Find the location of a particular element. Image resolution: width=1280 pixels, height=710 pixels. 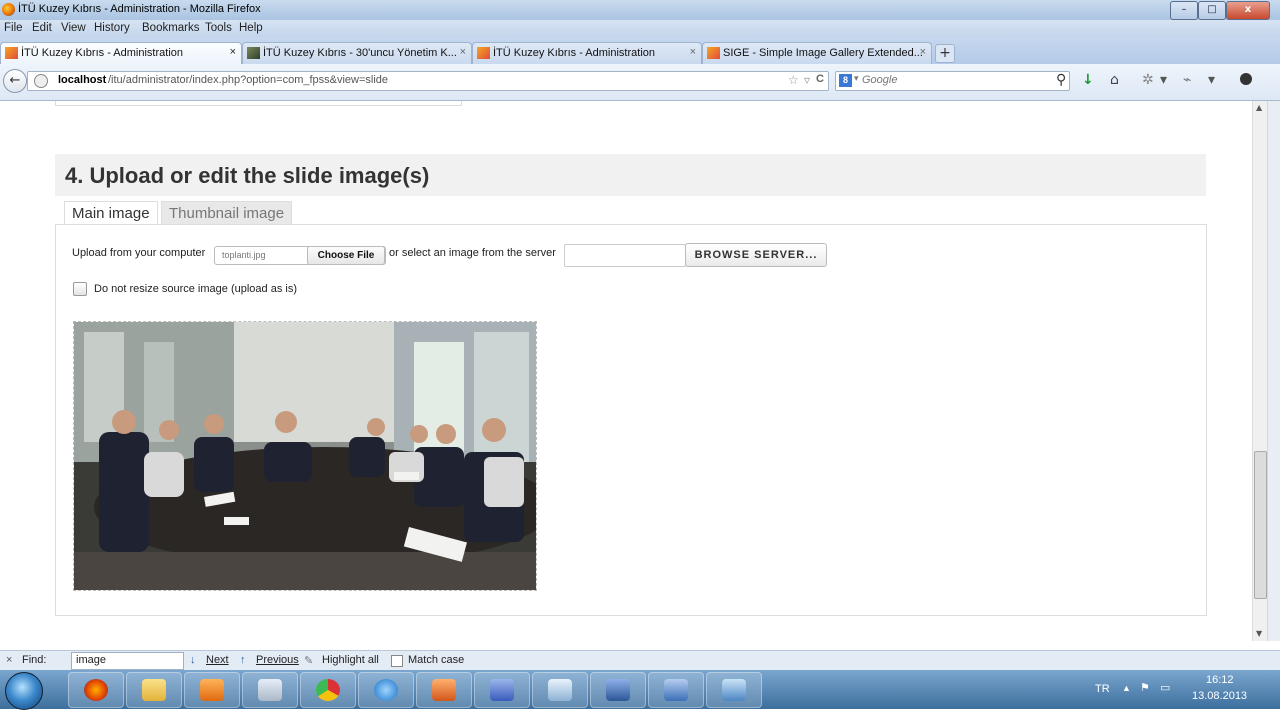

outlook-icon is located at coordinates (676, 690).